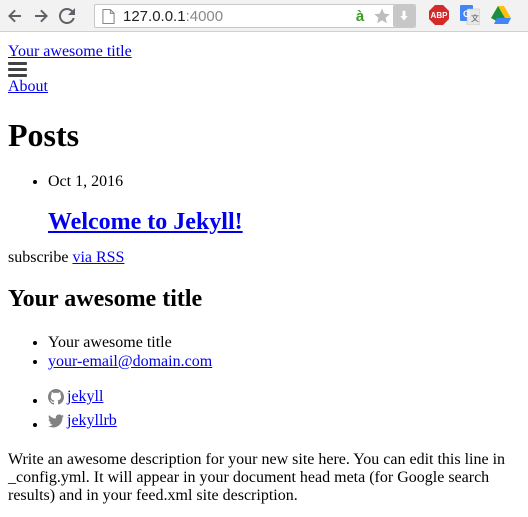 This screenshot has width=528, height=517. What do you see at coordinates (92, 420) in the screenshot?
I see `twitter-label: jekyllrb` at bounding box center [92, 420].